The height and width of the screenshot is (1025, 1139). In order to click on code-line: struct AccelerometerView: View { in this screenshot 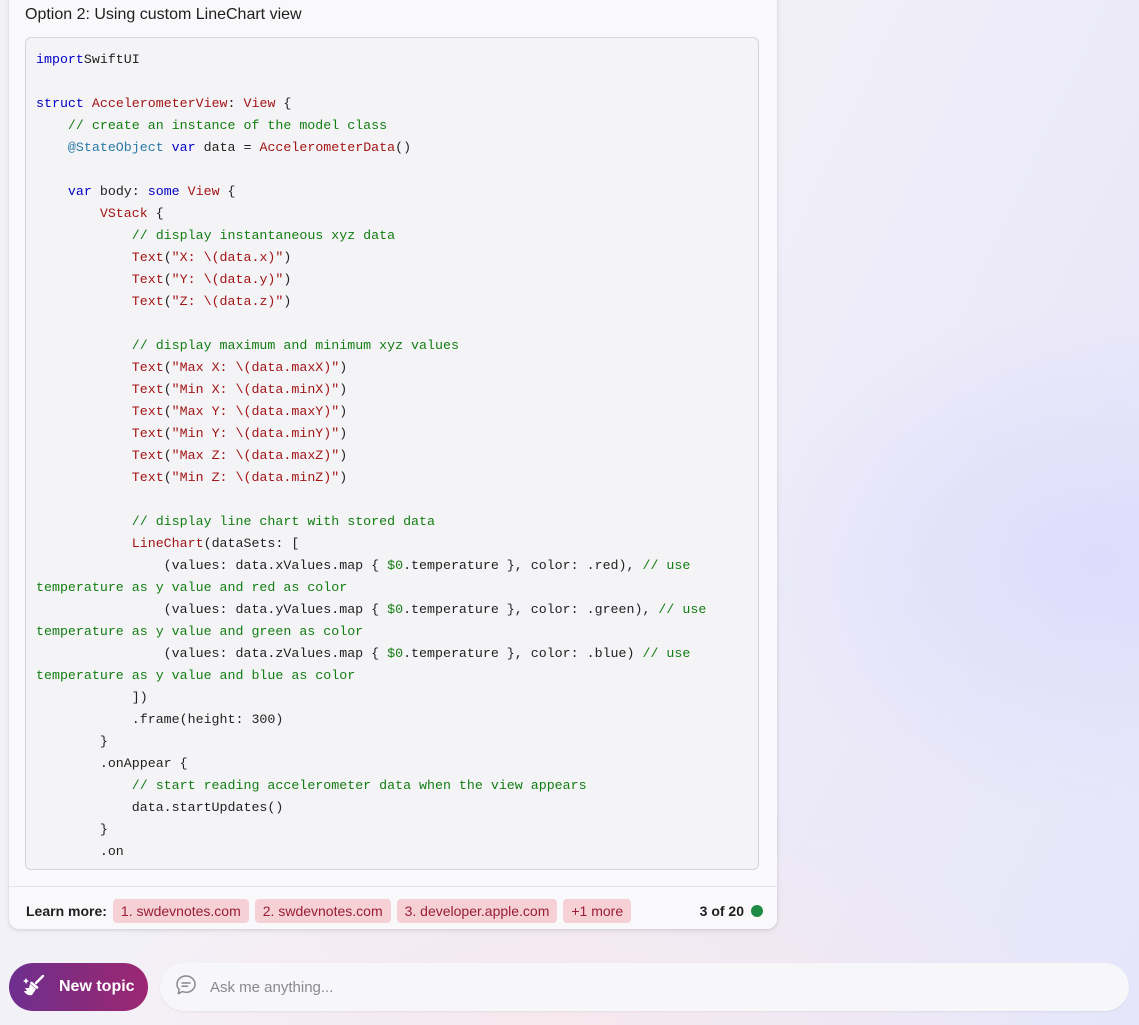, I will do `click(371, 104)`.